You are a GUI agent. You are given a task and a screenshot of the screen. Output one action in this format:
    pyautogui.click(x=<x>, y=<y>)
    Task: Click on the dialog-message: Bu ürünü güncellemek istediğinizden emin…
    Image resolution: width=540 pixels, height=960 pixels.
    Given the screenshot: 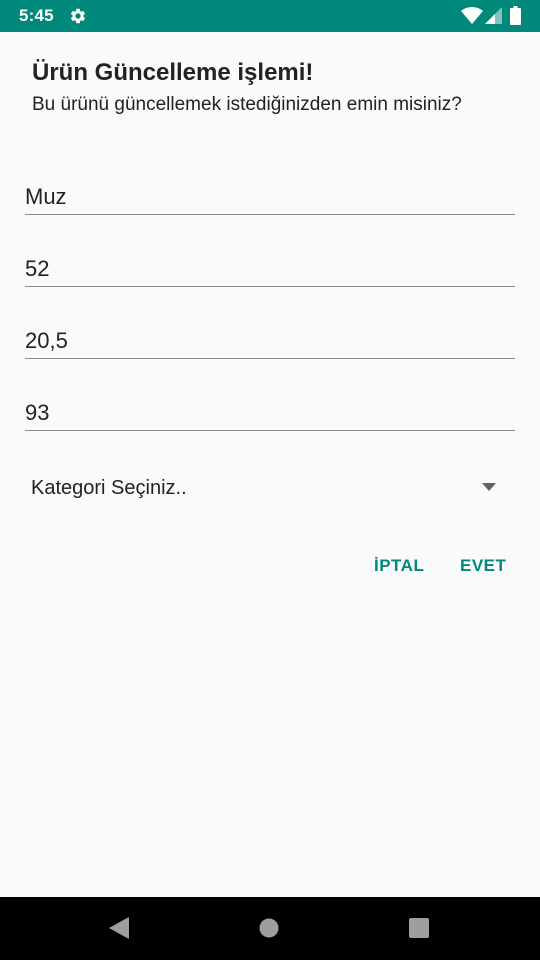 What is the action you would take?
    pyautogui.click(x=247, y=104)
    